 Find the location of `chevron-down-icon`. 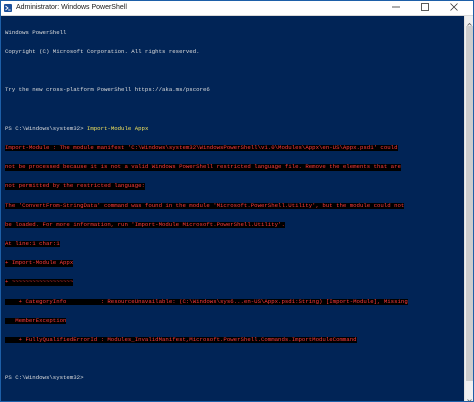

chevron-down-icon is located at coordinates (469, 400).